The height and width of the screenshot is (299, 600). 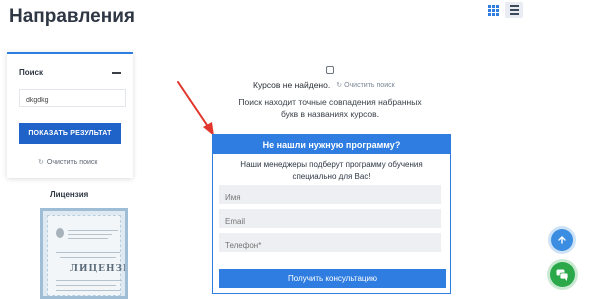 I want to click on arrow-up-icon, so click(x=562, y=240).